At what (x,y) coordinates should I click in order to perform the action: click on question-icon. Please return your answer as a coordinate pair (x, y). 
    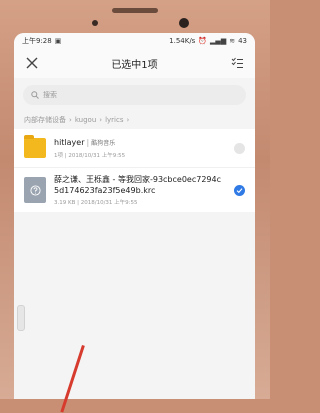
    Looking at the image, I should click on (35, 190).